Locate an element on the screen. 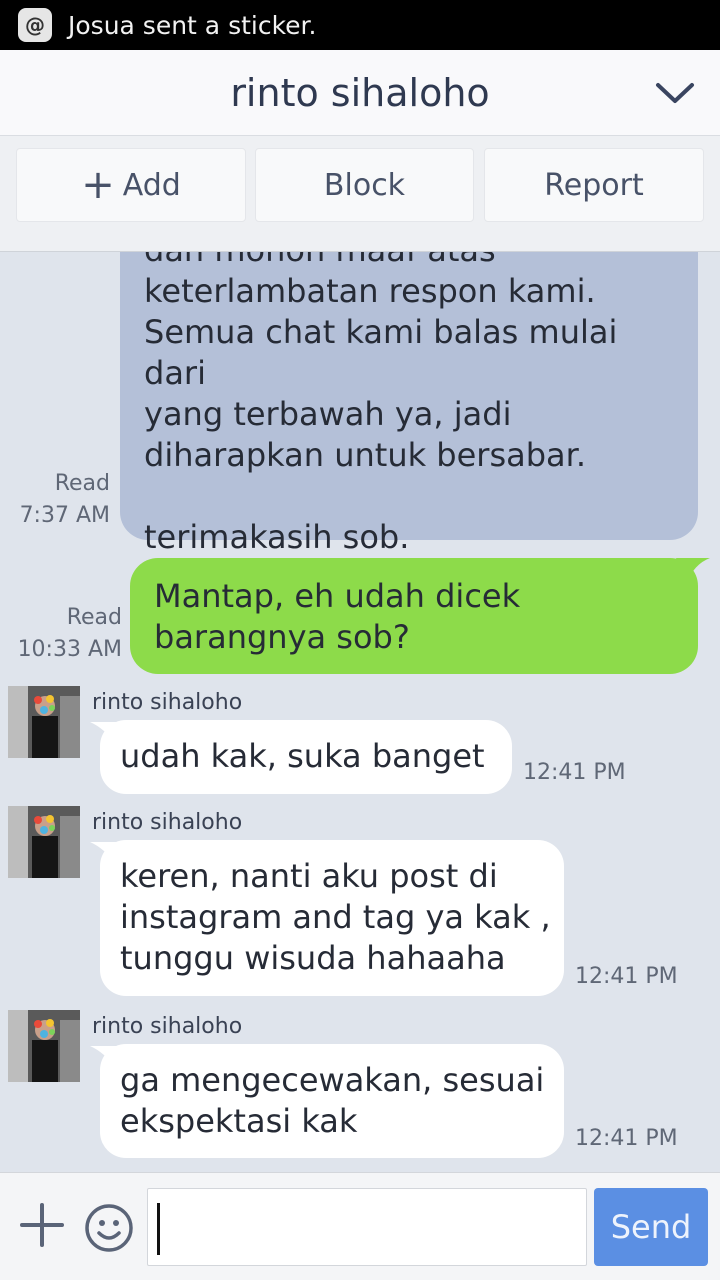 The image size is (720, 1280). chat-header: rinto sihaloho is located at coordinates (360, 93).